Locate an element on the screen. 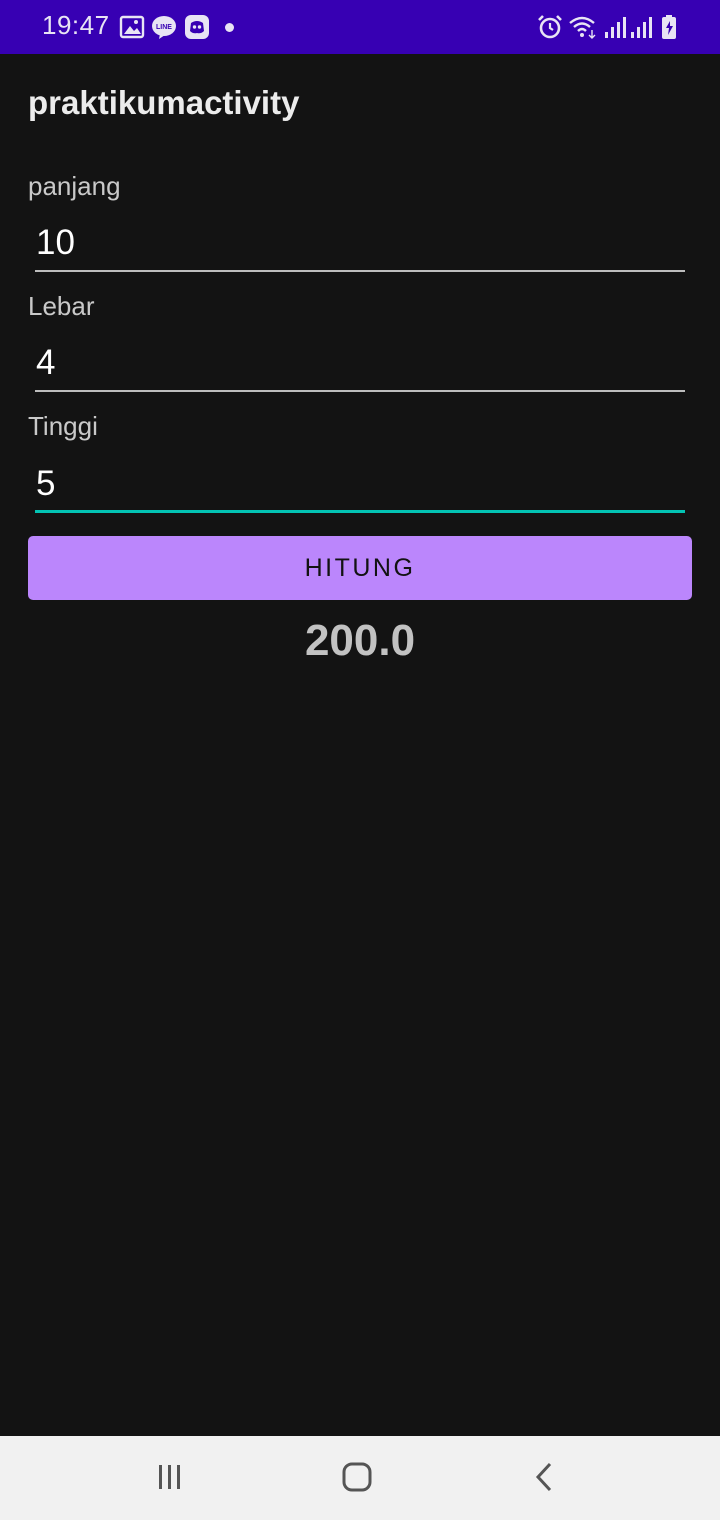 The image size is (720, 1520). result-text: 200.0 is located at coordinates (360, 640).